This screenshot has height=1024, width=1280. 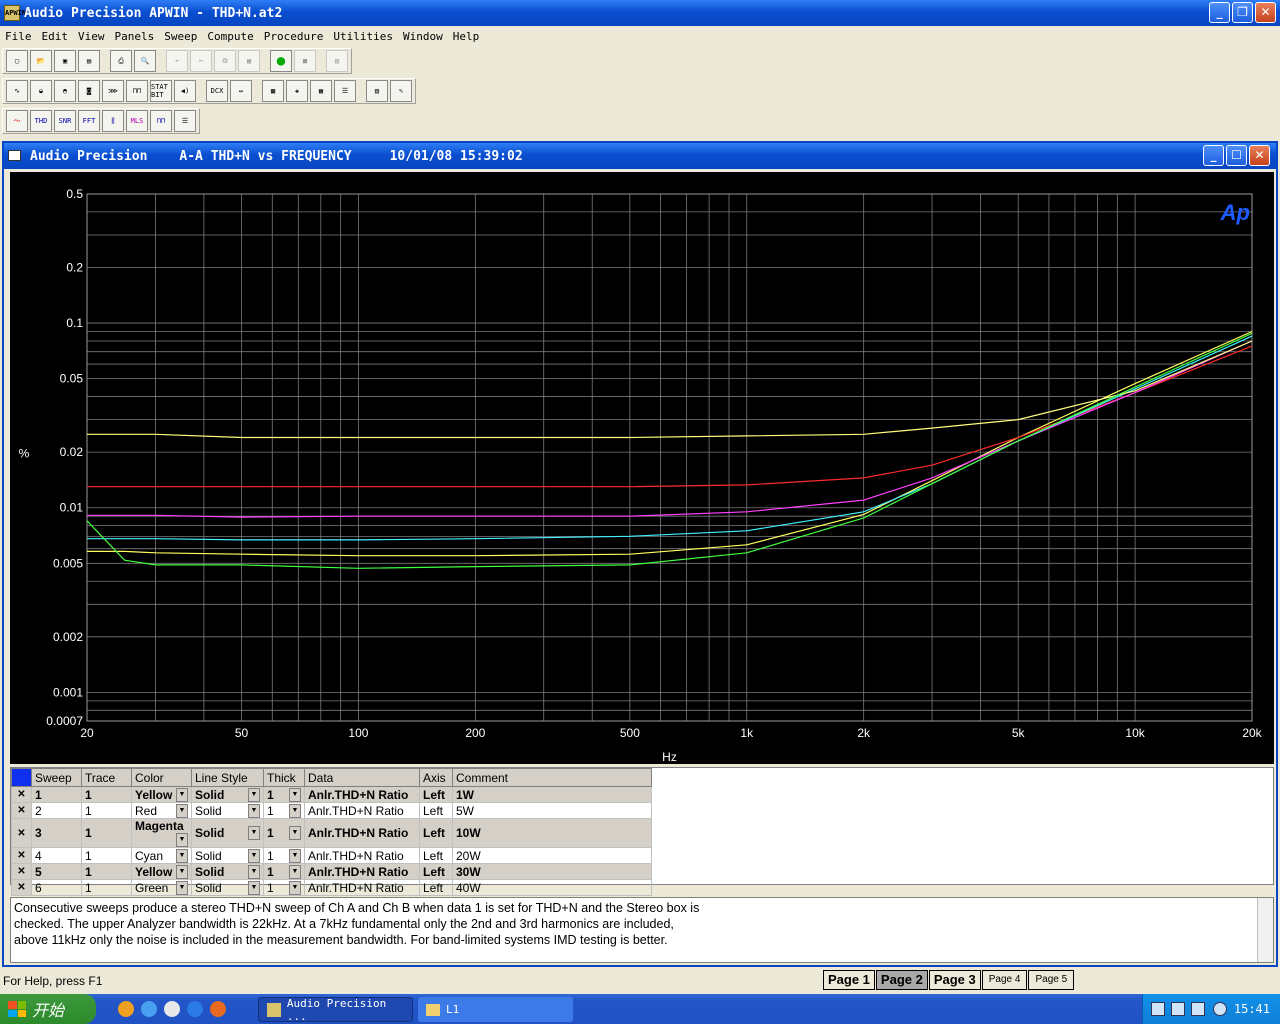 I want to click on quicklaunch-browser-icon, so click(x=195, y=1009).